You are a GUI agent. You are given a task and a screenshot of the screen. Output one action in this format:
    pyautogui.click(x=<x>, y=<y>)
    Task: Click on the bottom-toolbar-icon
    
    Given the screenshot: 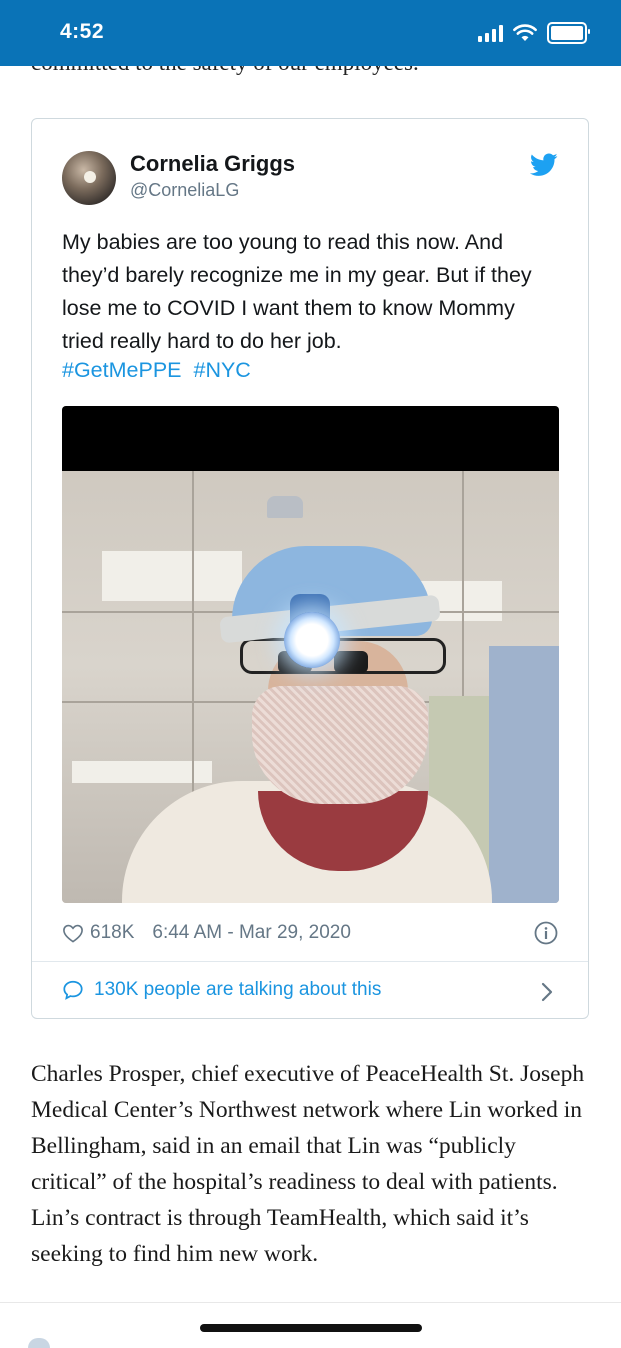 What is the action you would take?
    pyautogui.click(x=39, y=1343)
    